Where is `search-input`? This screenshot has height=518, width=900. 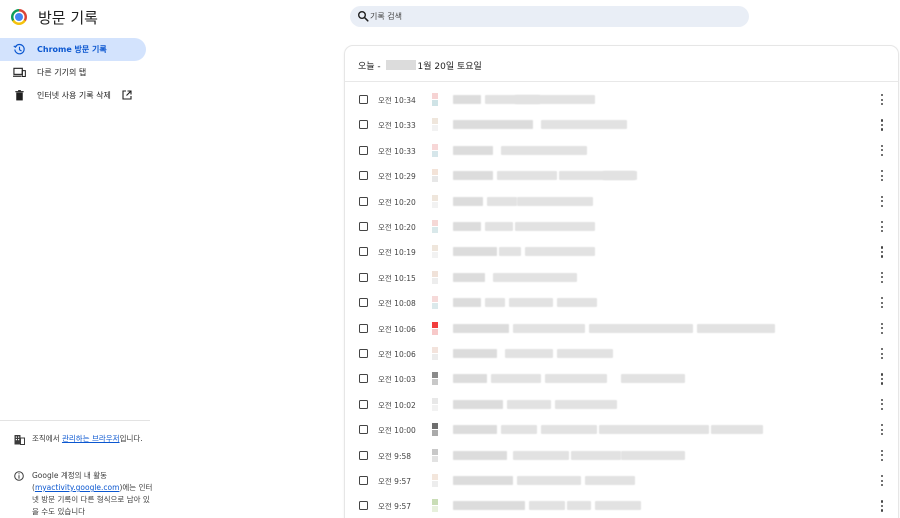
search-input is located at coordinates (550, 16).